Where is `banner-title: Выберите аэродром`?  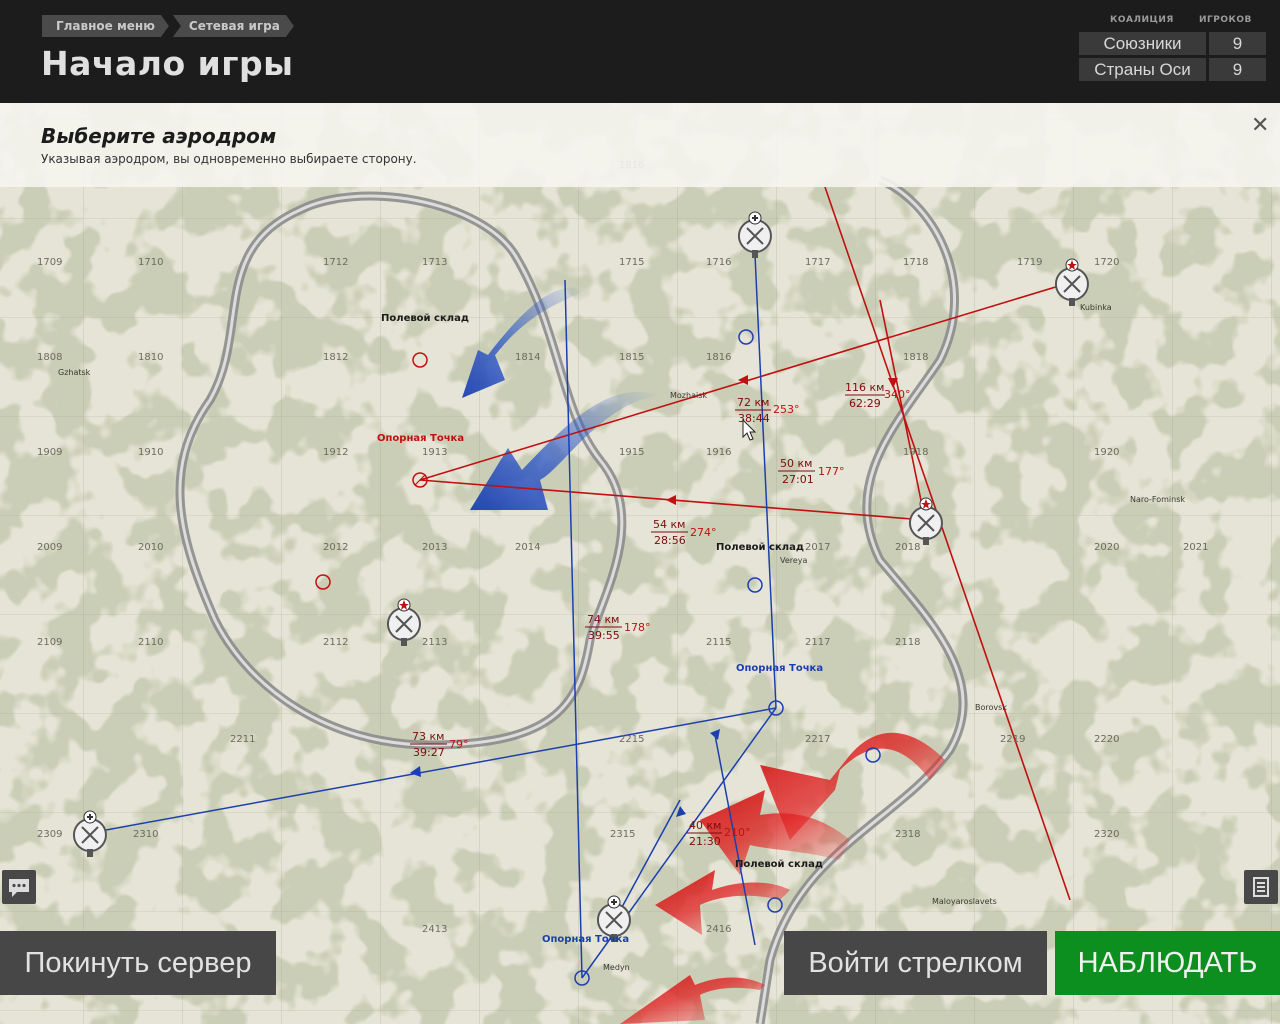
banner-title: Выберите аэродром is located at coordinates (159, 136).